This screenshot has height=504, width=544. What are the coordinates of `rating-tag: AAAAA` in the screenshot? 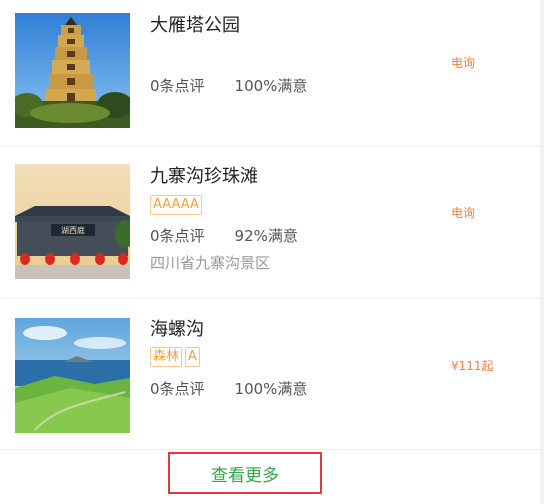 It's located at (176, 205).